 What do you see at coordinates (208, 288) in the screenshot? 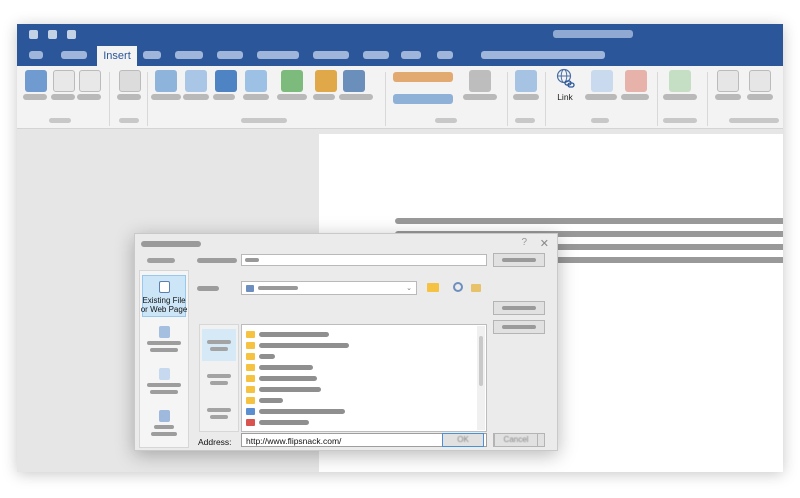
I see `look-in-label` at bounding box center [208, 288].